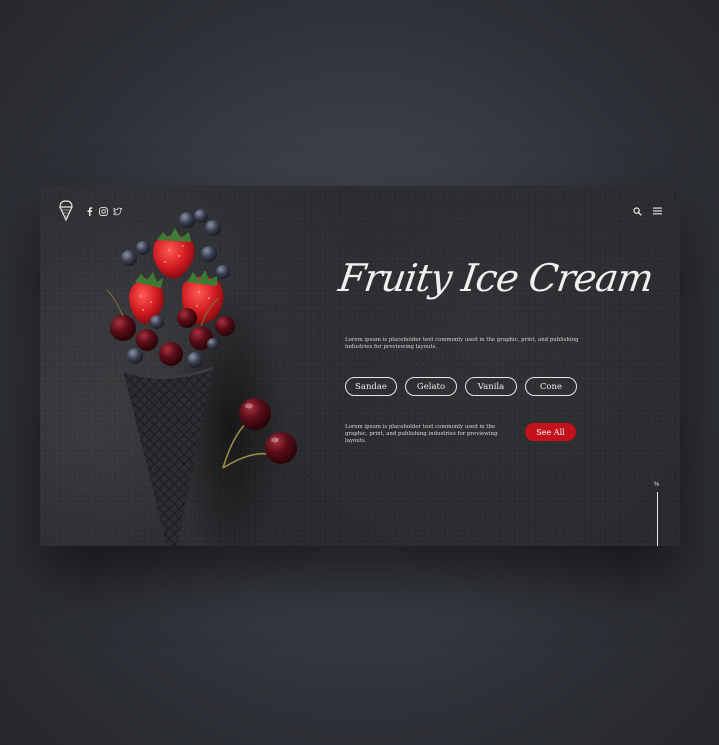  I want to click on hero-title: Fruity Ice Cream, so click(496, 278).